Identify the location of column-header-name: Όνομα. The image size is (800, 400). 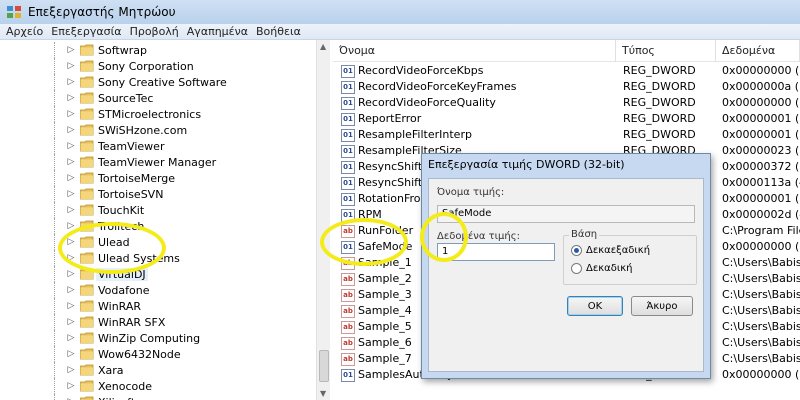
(474, 51).